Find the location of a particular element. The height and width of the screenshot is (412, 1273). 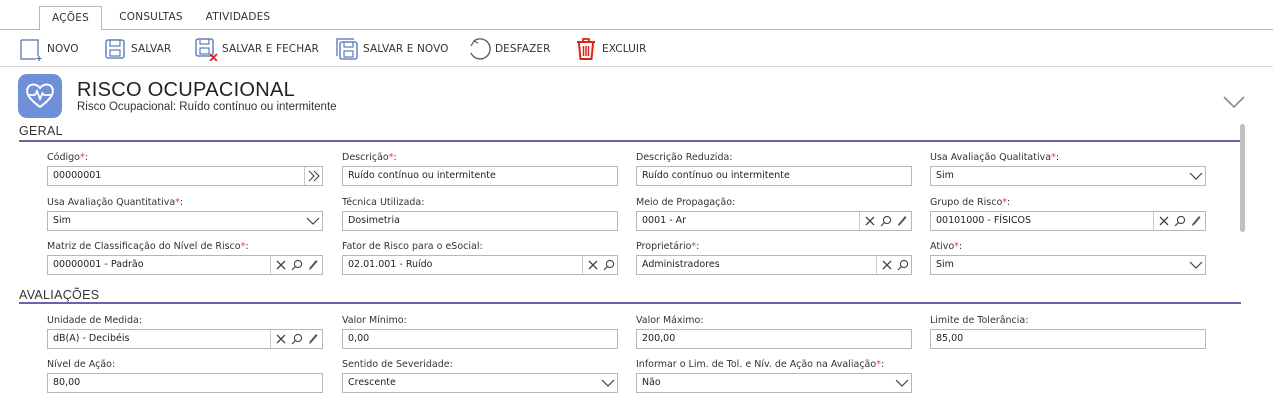

save-icon is located at coordinates (115, 49).